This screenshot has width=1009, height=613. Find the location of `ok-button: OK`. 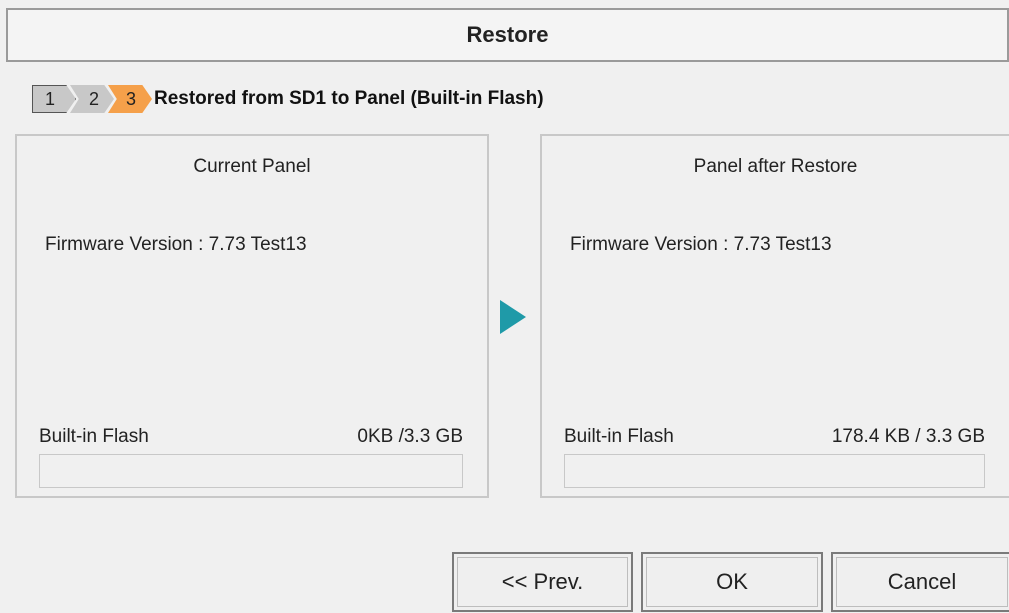

ok-button: OK is located at coordinates (732, 582).